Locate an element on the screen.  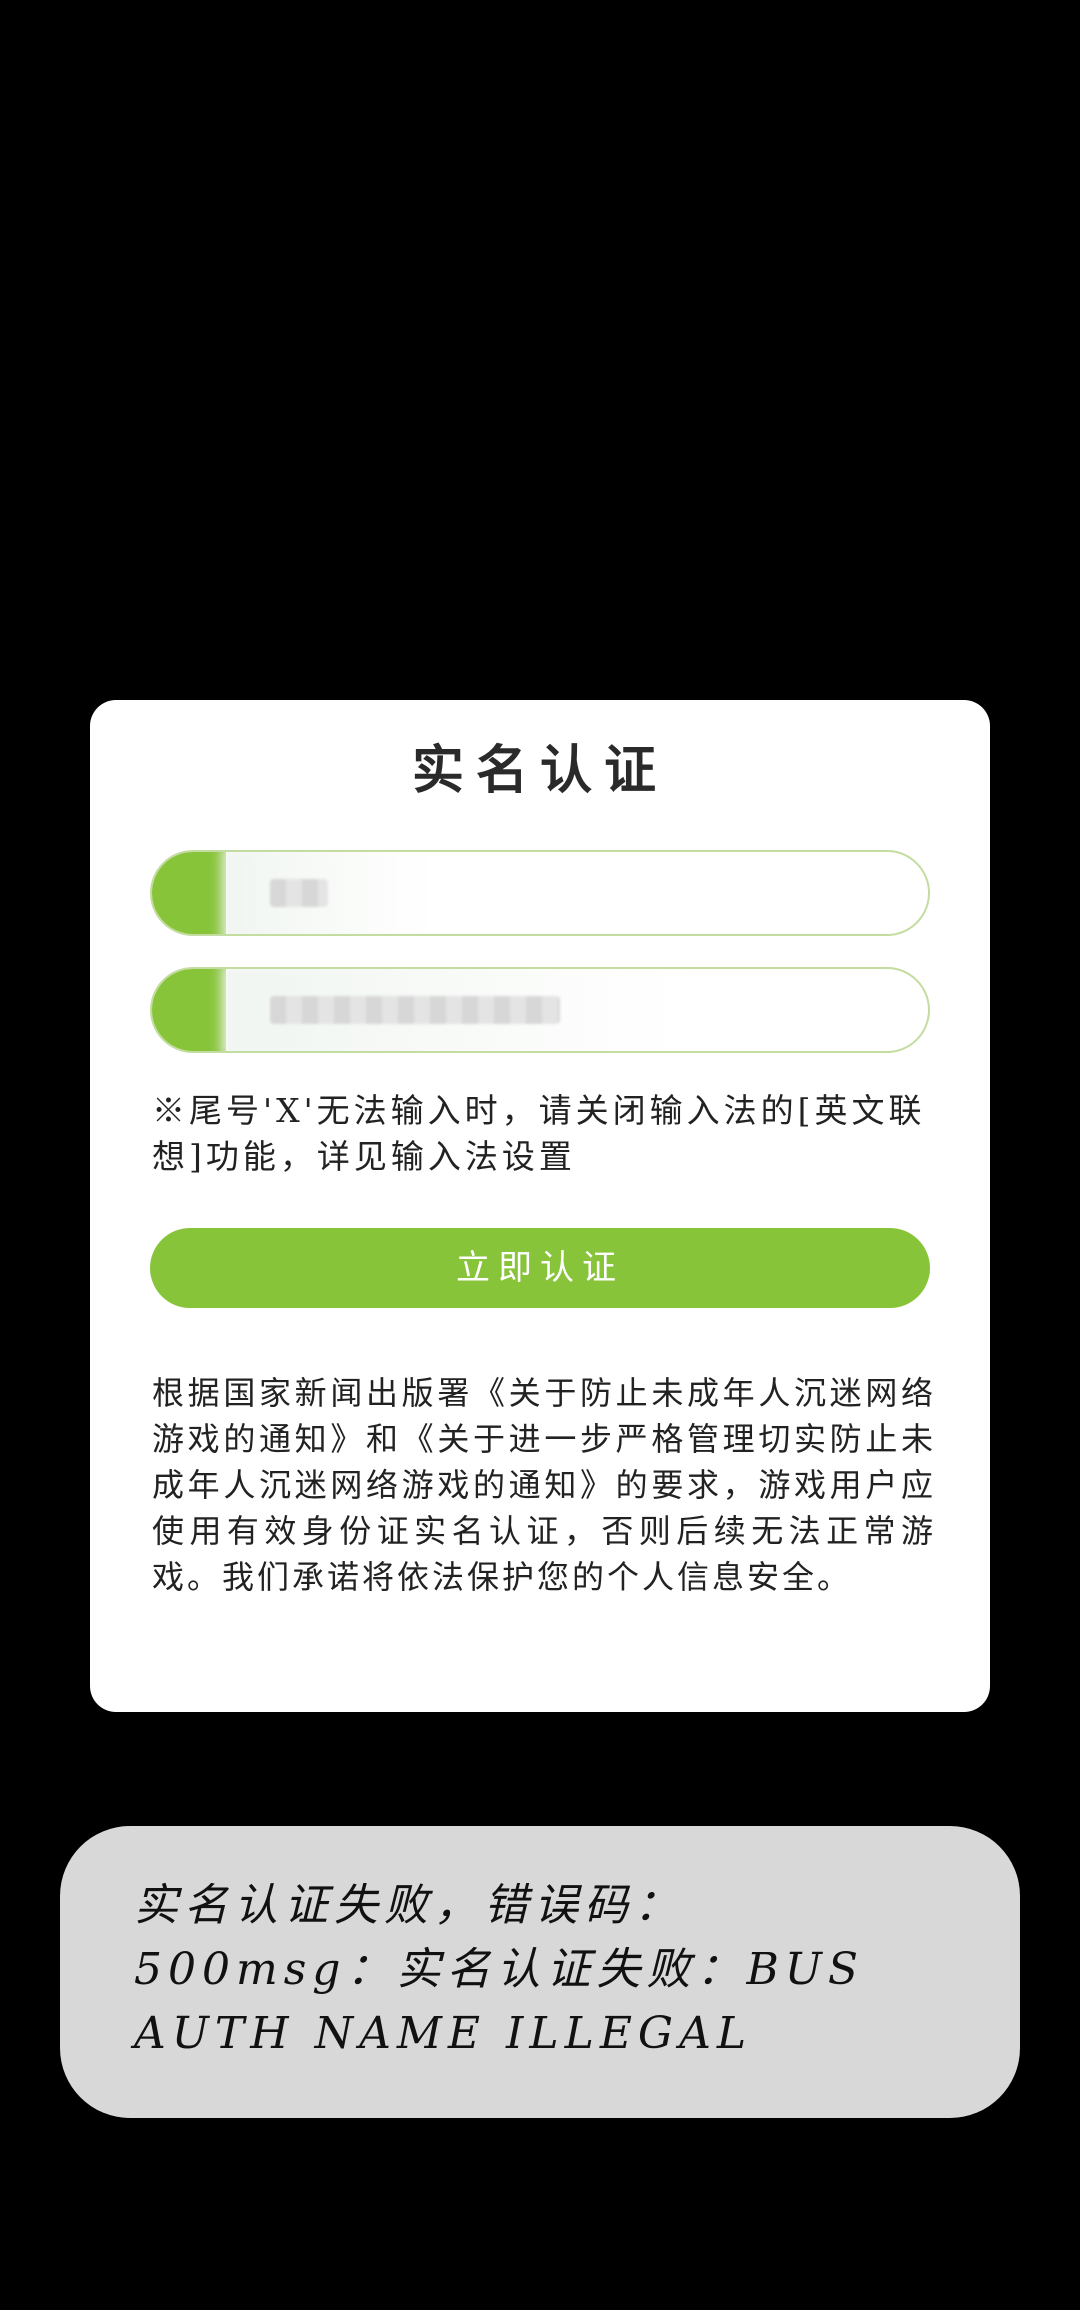
id-field-value-redacted is located at coordinates (415, 1010).